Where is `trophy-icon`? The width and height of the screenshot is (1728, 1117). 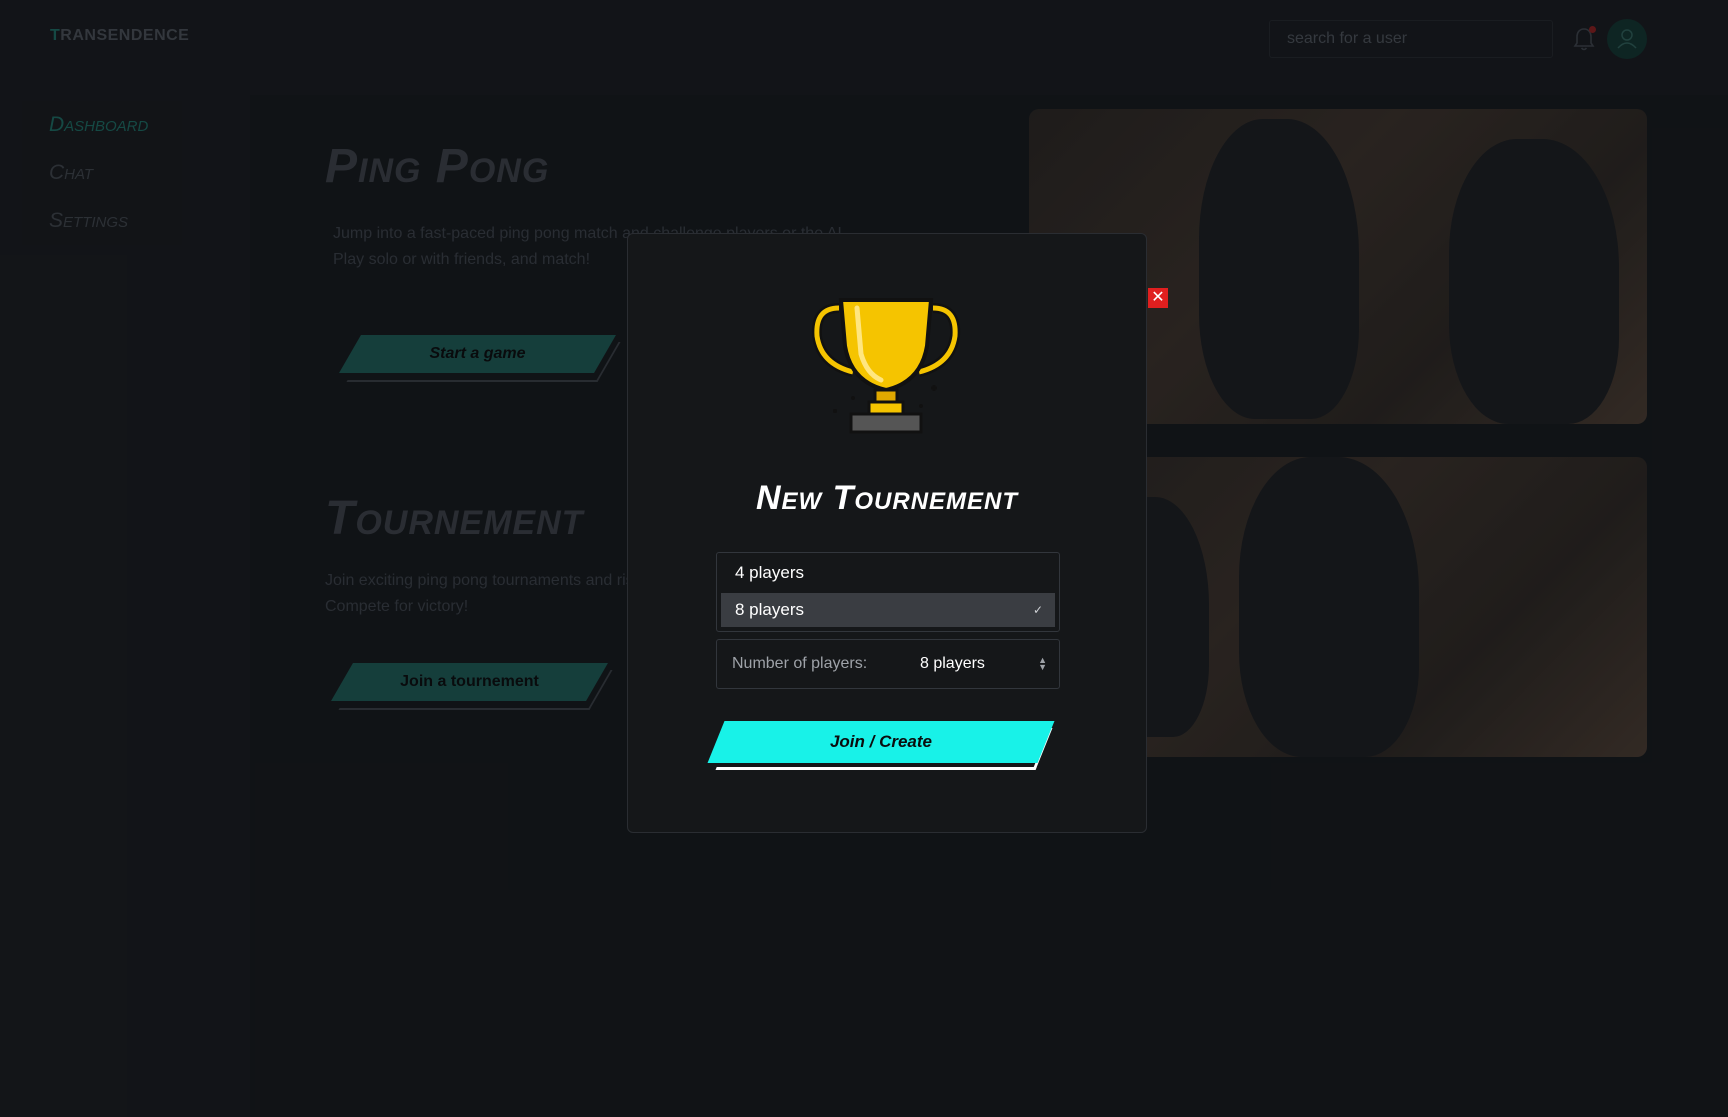 trophy-icon is located at coordinates (886, 366).